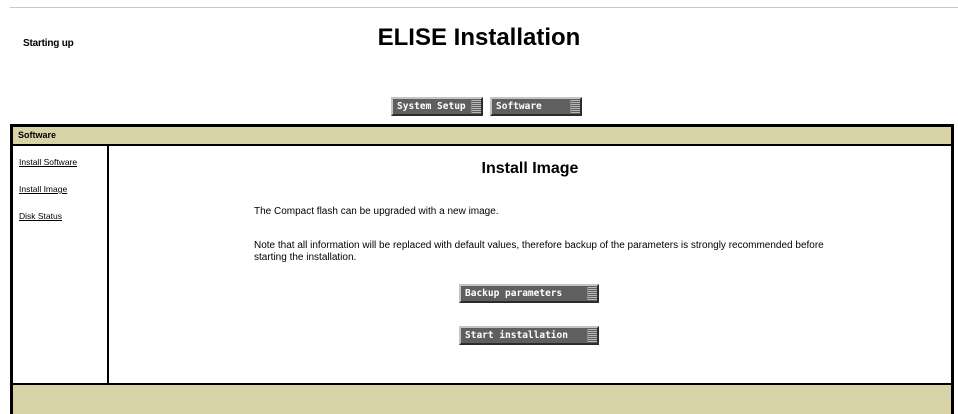 This screenshot has width=958, height=414. I want to click on system-setup-button: System Setup, so click(437, 106).